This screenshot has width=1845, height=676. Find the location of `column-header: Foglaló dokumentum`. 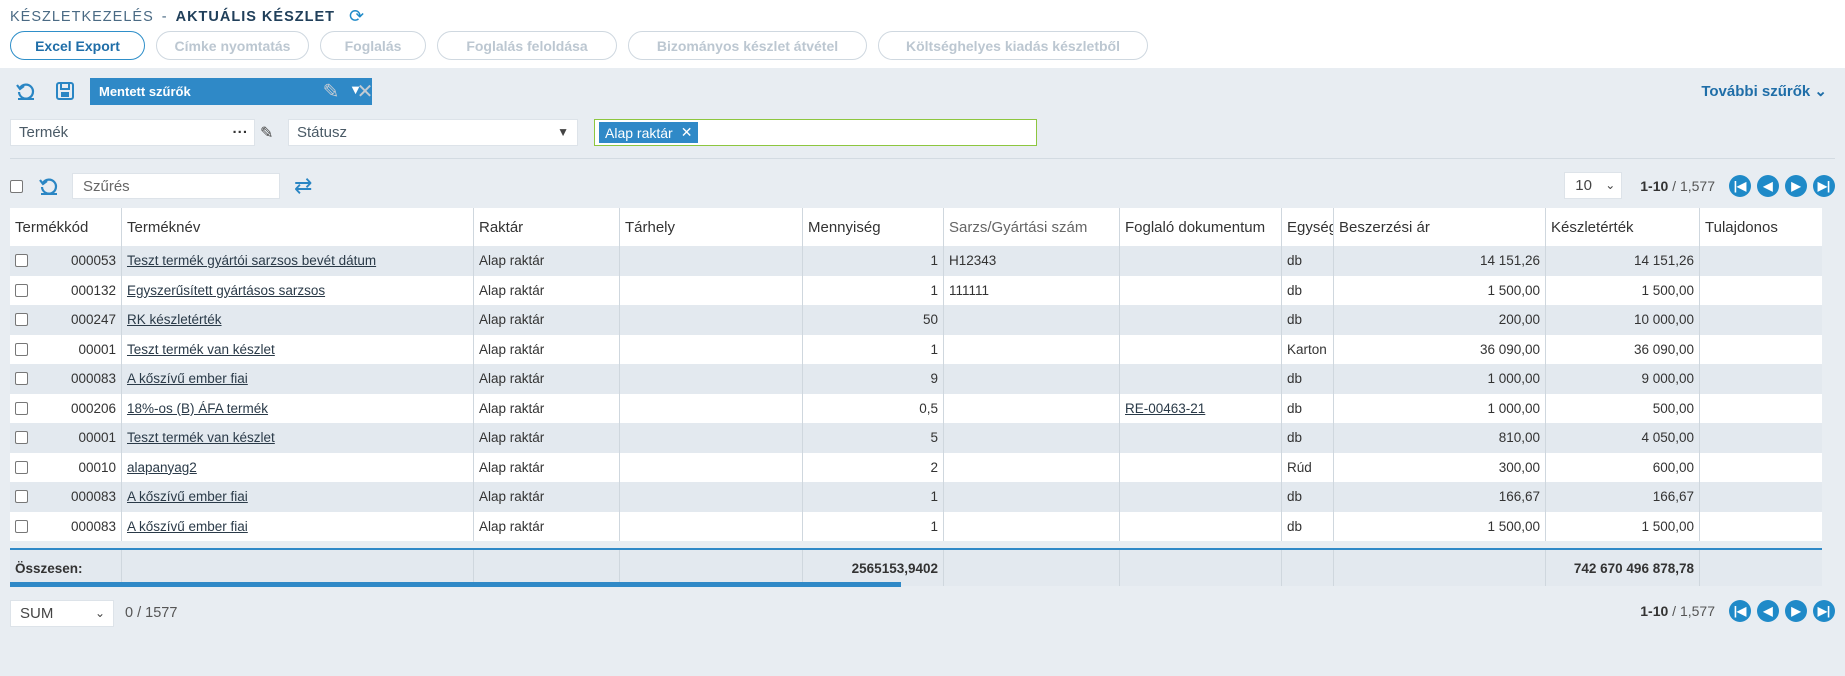

column-header: Foglaló dokumentum is located at coordinates (1201, 227).